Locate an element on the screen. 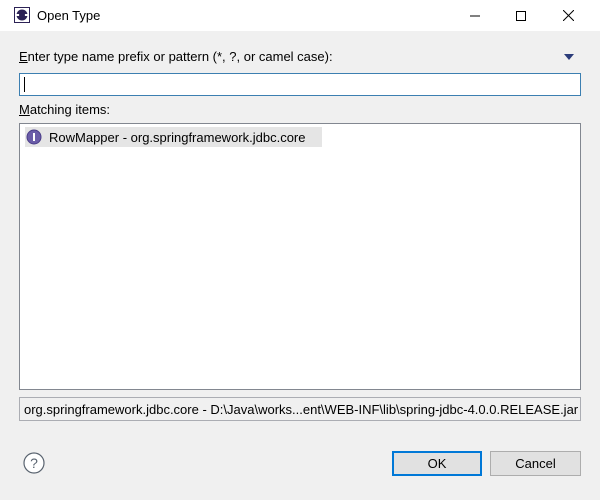 This screenshot has width=600, height=500. window-title: Open Type is located at coordinates (69, 15).